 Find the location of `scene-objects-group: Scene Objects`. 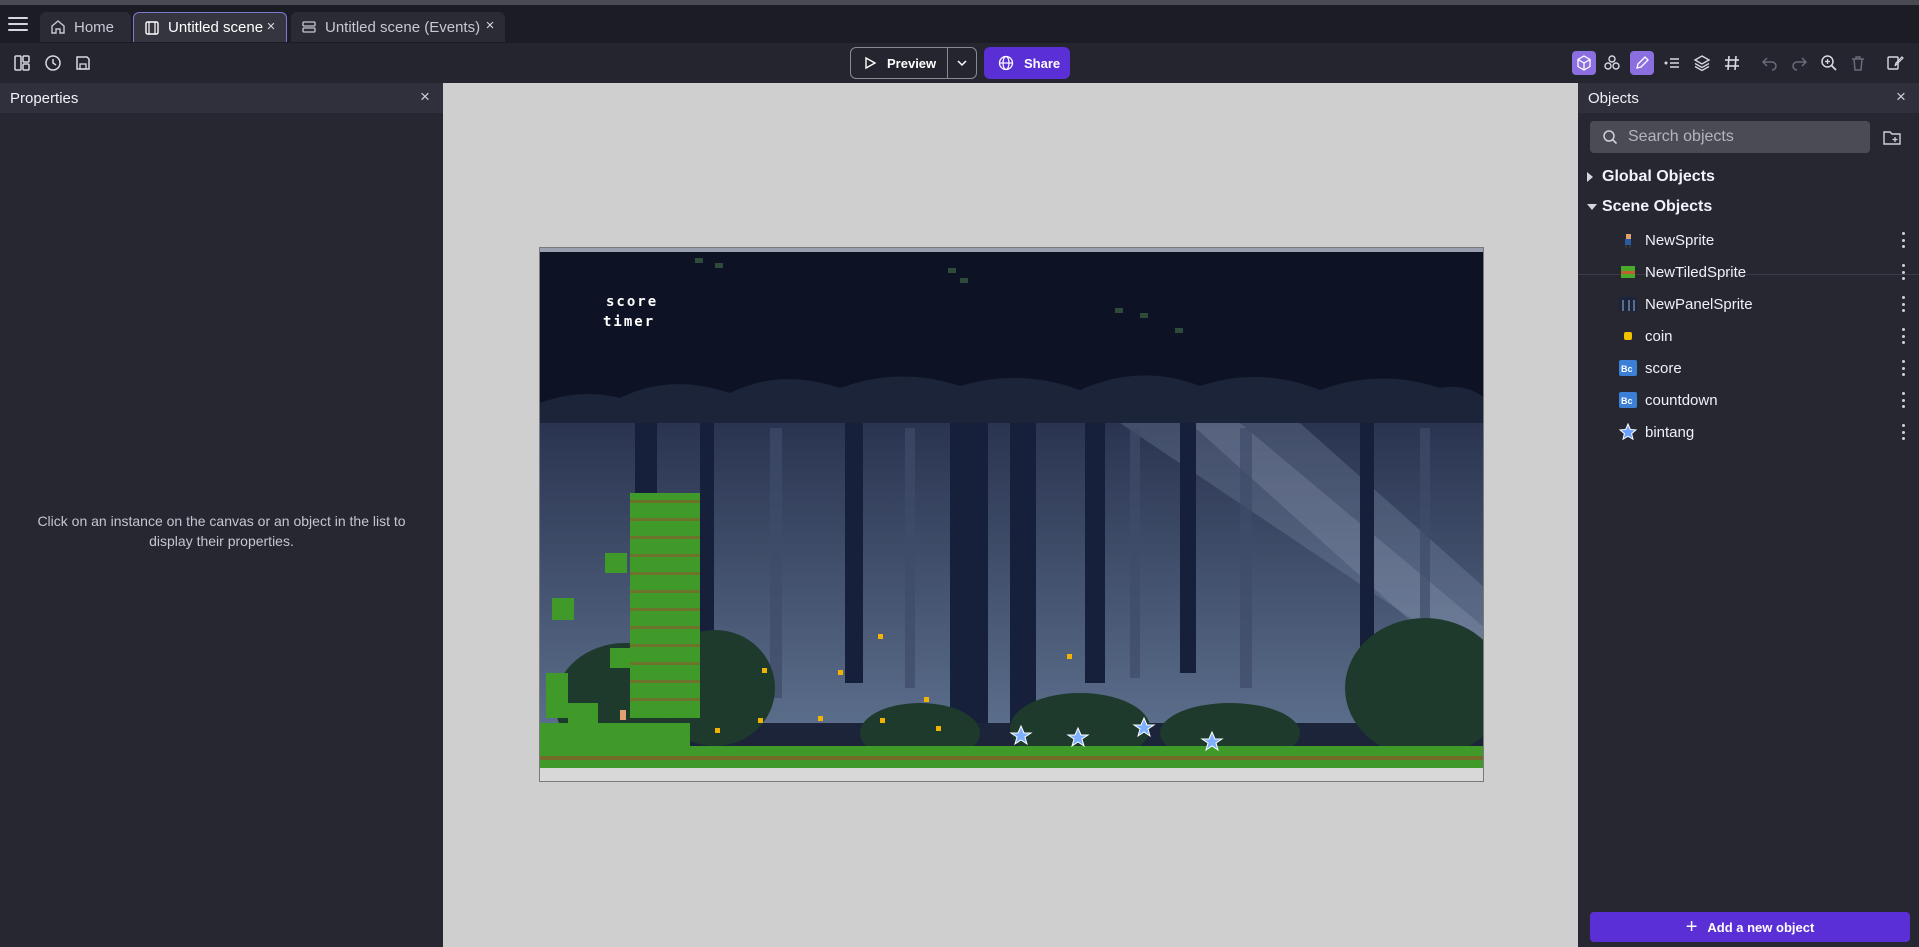

scene-objects-group: Scene Objects is located at coordinates (1748, 207).